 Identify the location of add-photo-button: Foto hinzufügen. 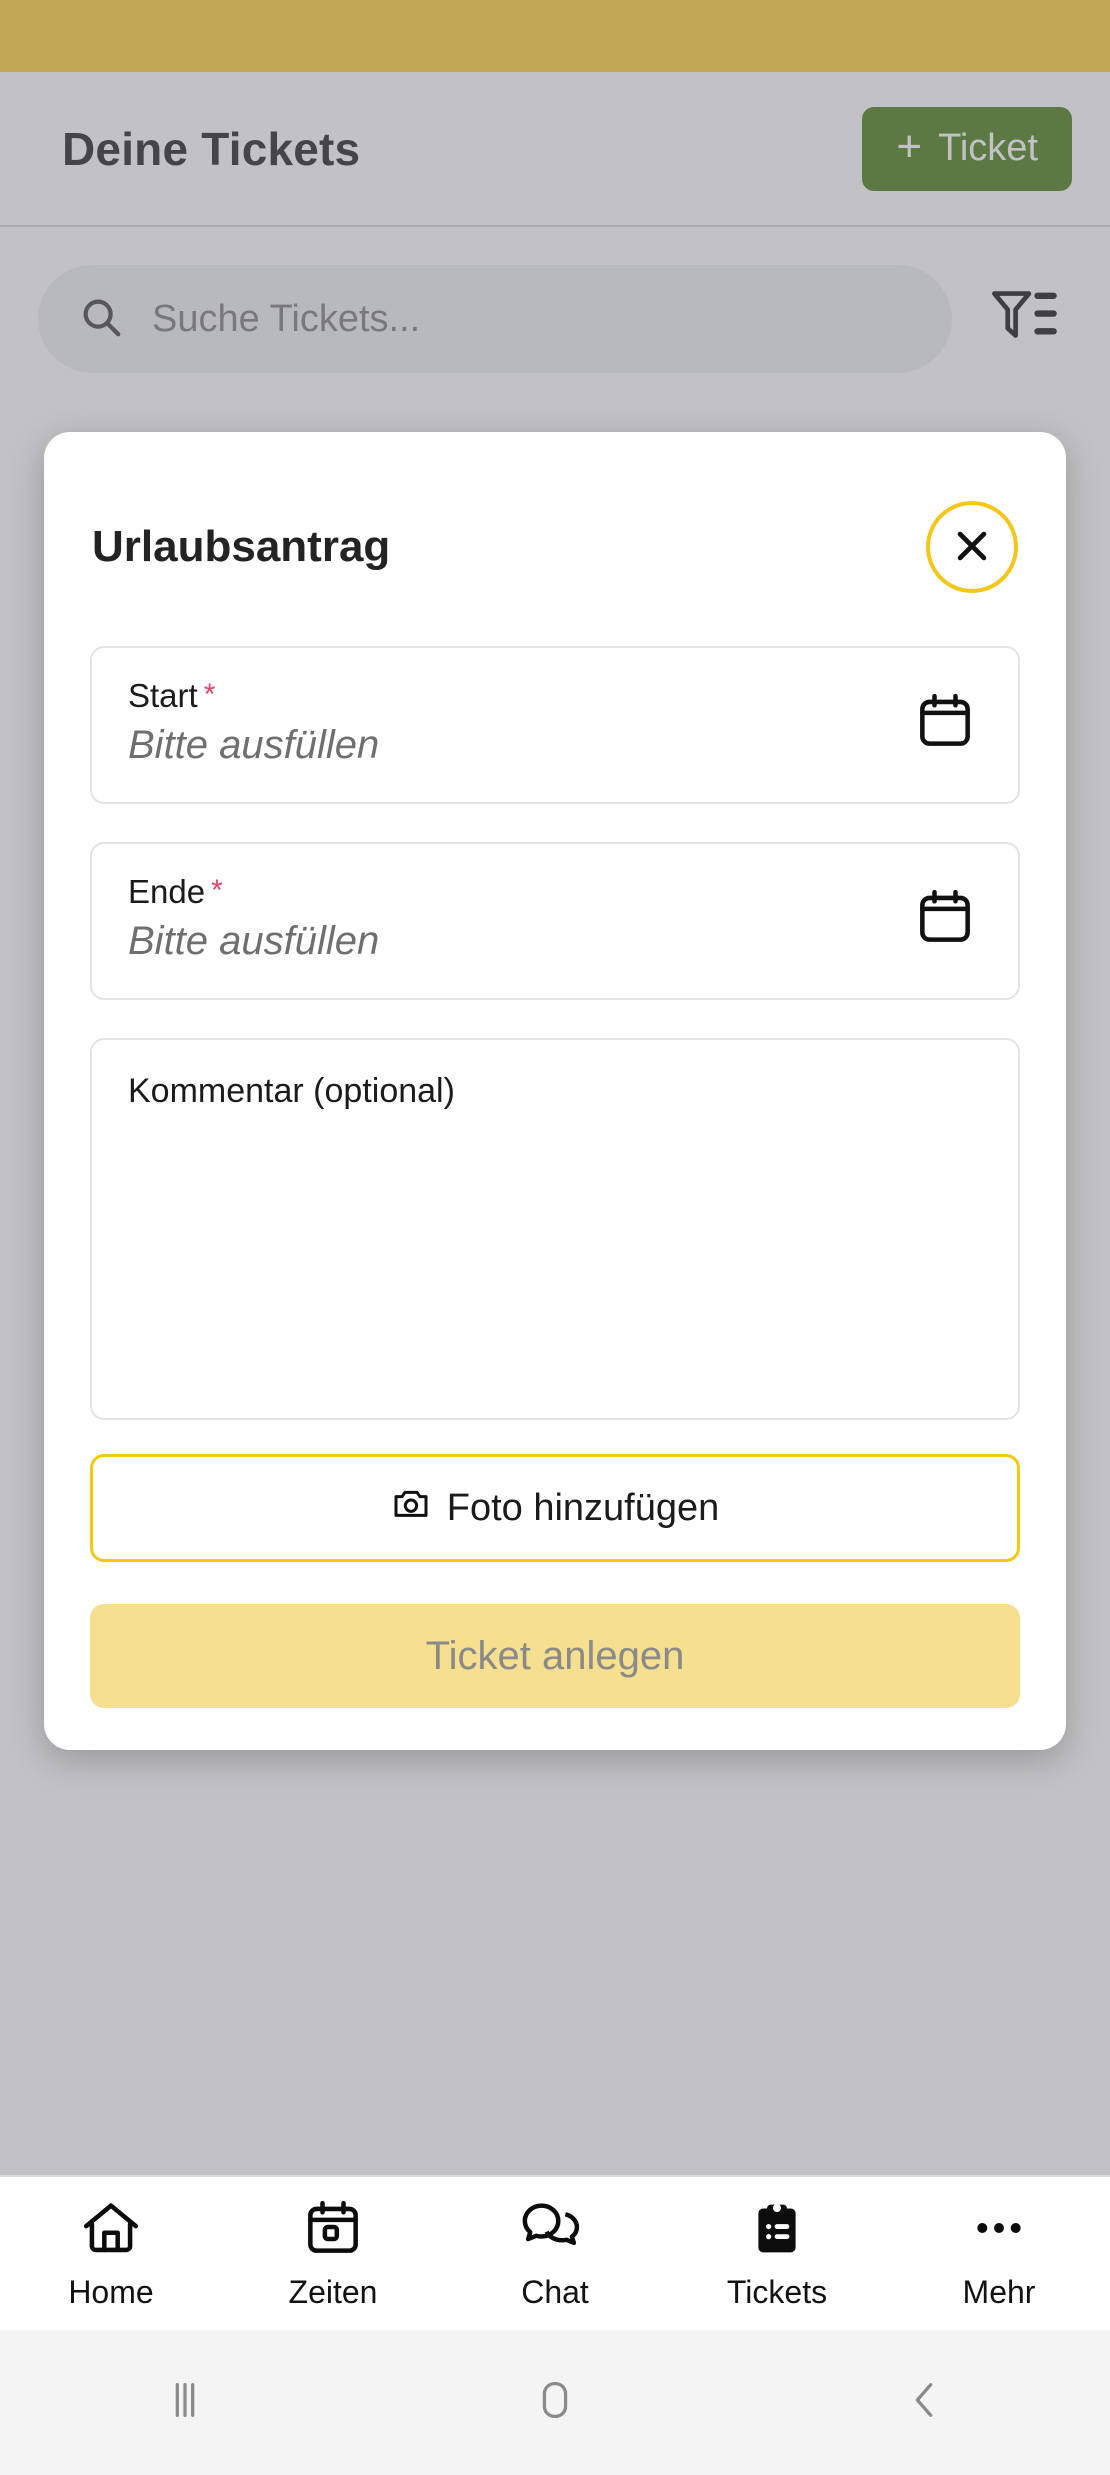
(555, 1508).